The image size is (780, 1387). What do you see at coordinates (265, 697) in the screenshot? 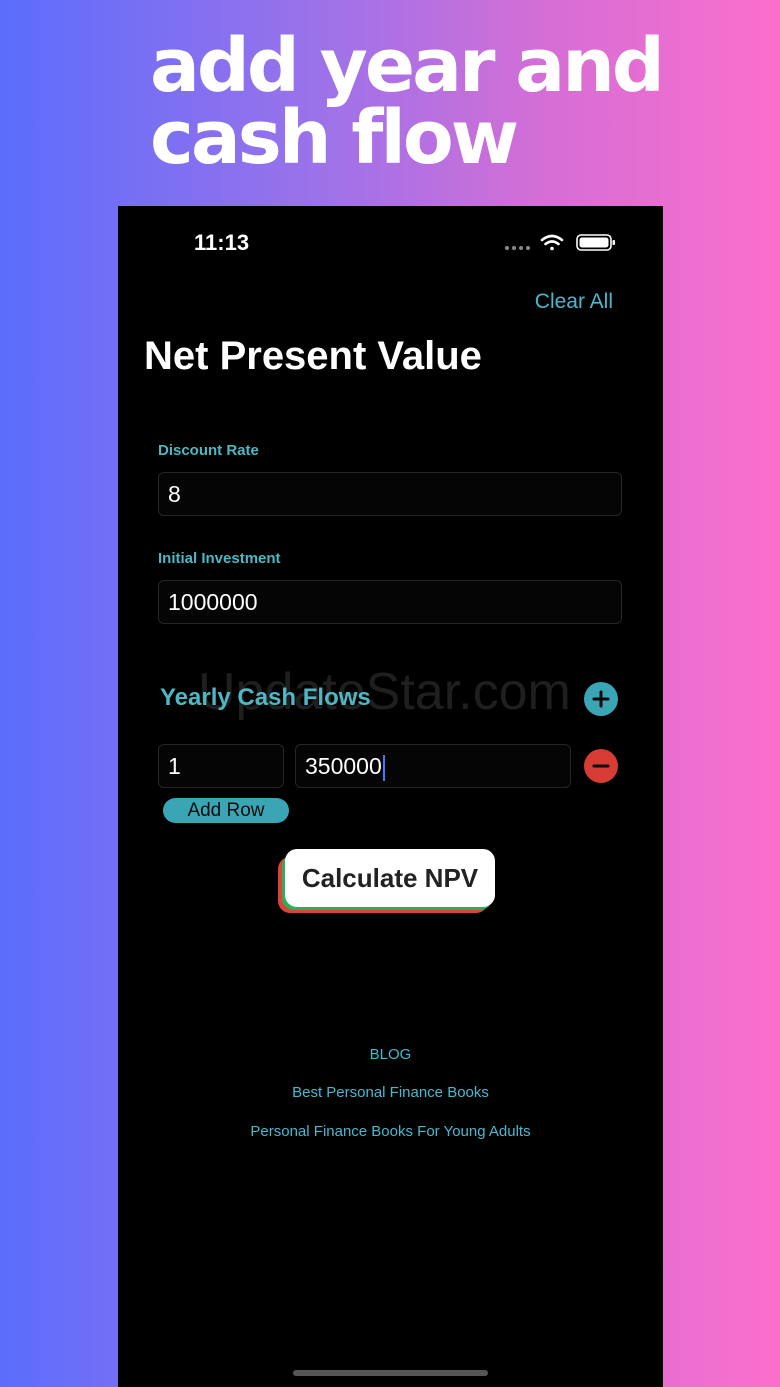
I see `yearly-cash-flows-title: Yearly Cash Flows` at bounding box center [265, 697].